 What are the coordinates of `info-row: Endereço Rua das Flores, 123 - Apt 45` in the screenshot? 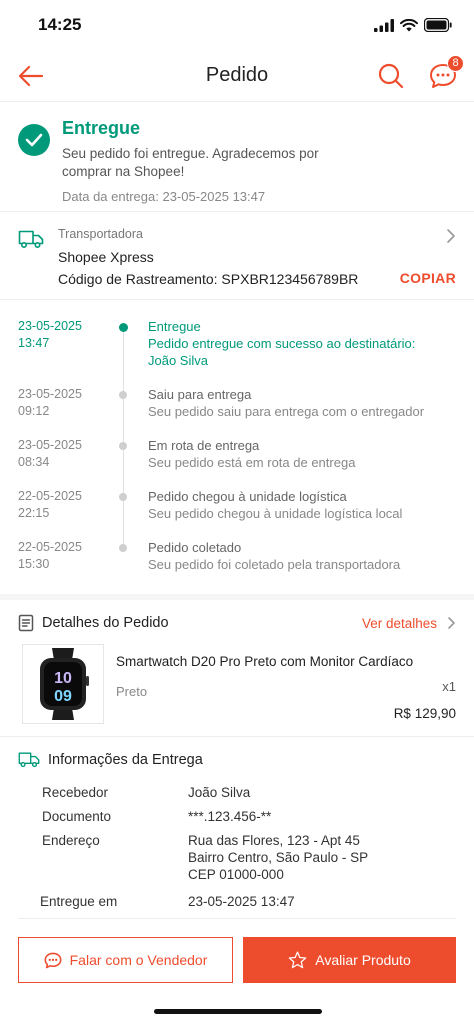 It's located at (237, 840).